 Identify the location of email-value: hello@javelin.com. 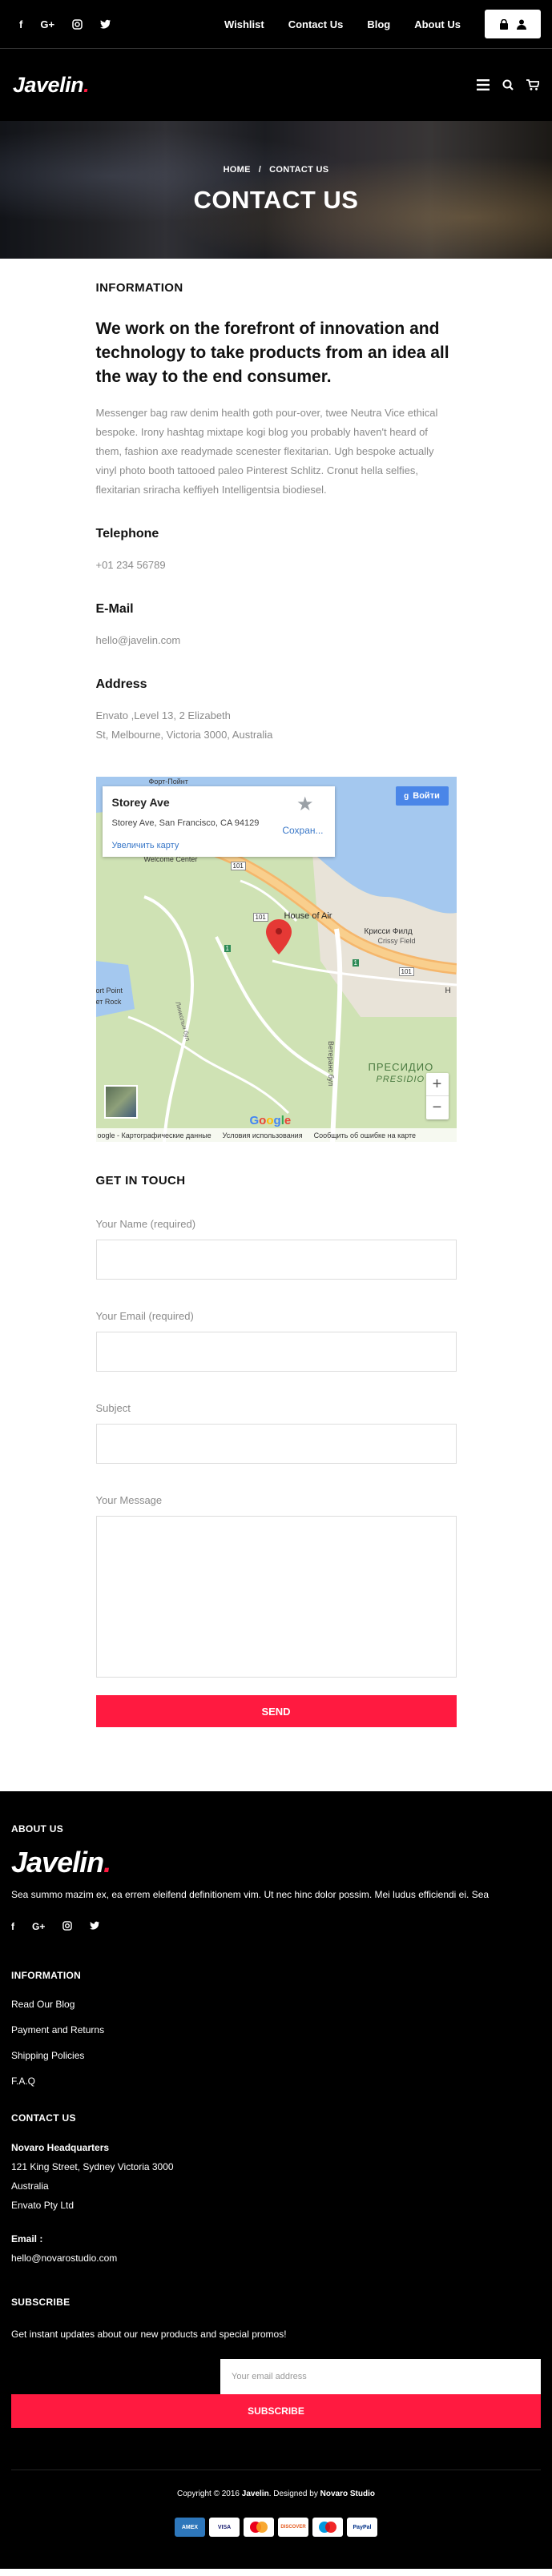
(276, 640).